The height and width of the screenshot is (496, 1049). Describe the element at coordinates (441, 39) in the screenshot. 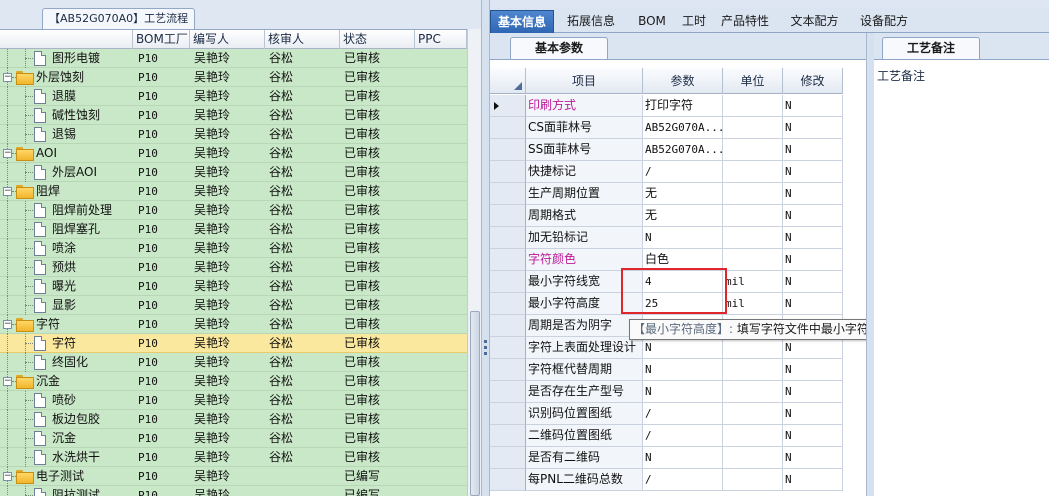

I see `tree-col-header: PPC` at that location.